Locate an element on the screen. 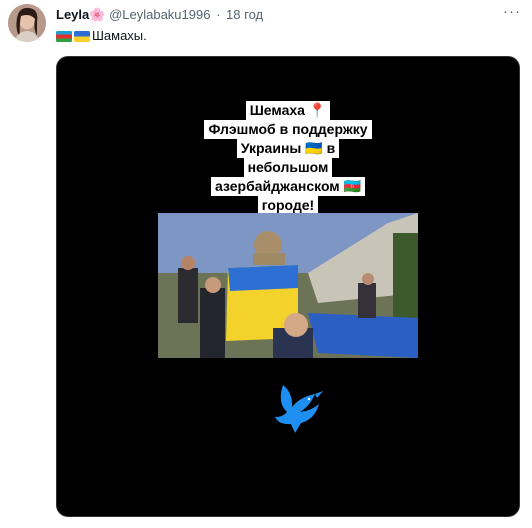 Image resolution: width=532 pixels, height=528 pixels. caption-line: азербайджанском 🇦🇿 is located at coordinates (288, 186).